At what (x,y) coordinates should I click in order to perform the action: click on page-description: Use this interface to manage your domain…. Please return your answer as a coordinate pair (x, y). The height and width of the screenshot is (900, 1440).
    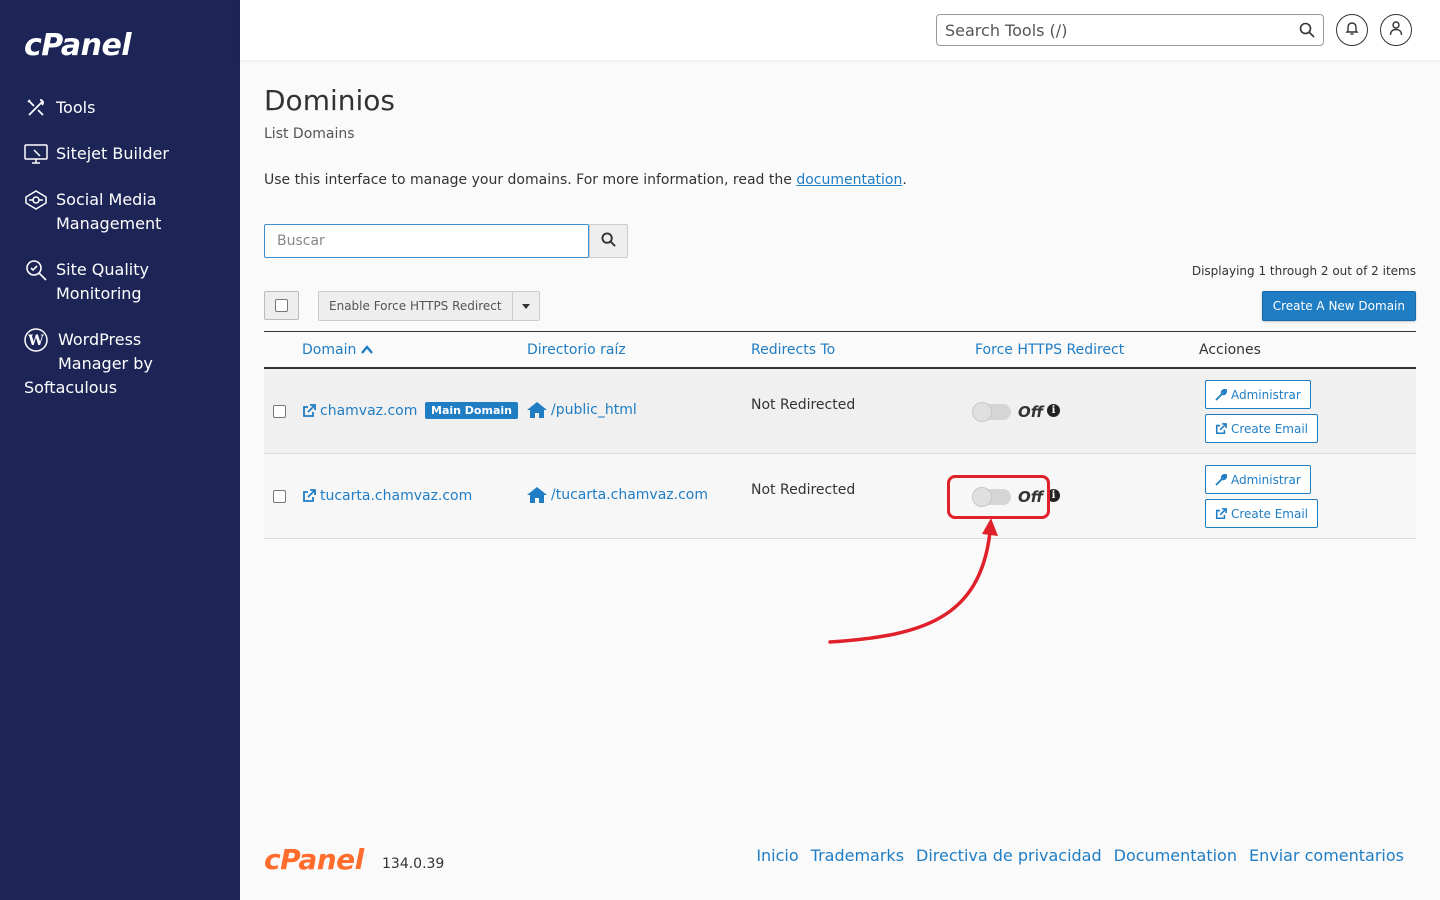
    Looking at the image, I should click on (585, 180).